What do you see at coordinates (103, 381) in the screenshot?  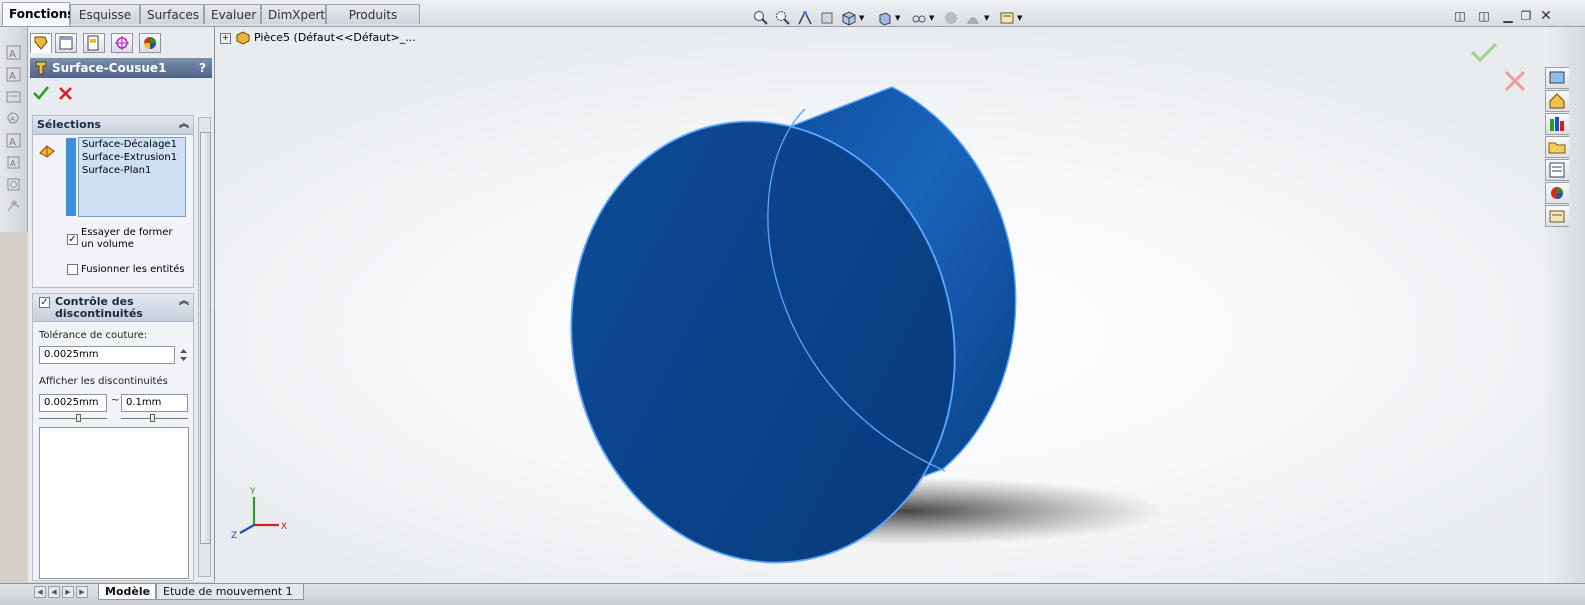 I see `show-gaps-label: Afficher les discontinuités` at bounding box center [103, 381].